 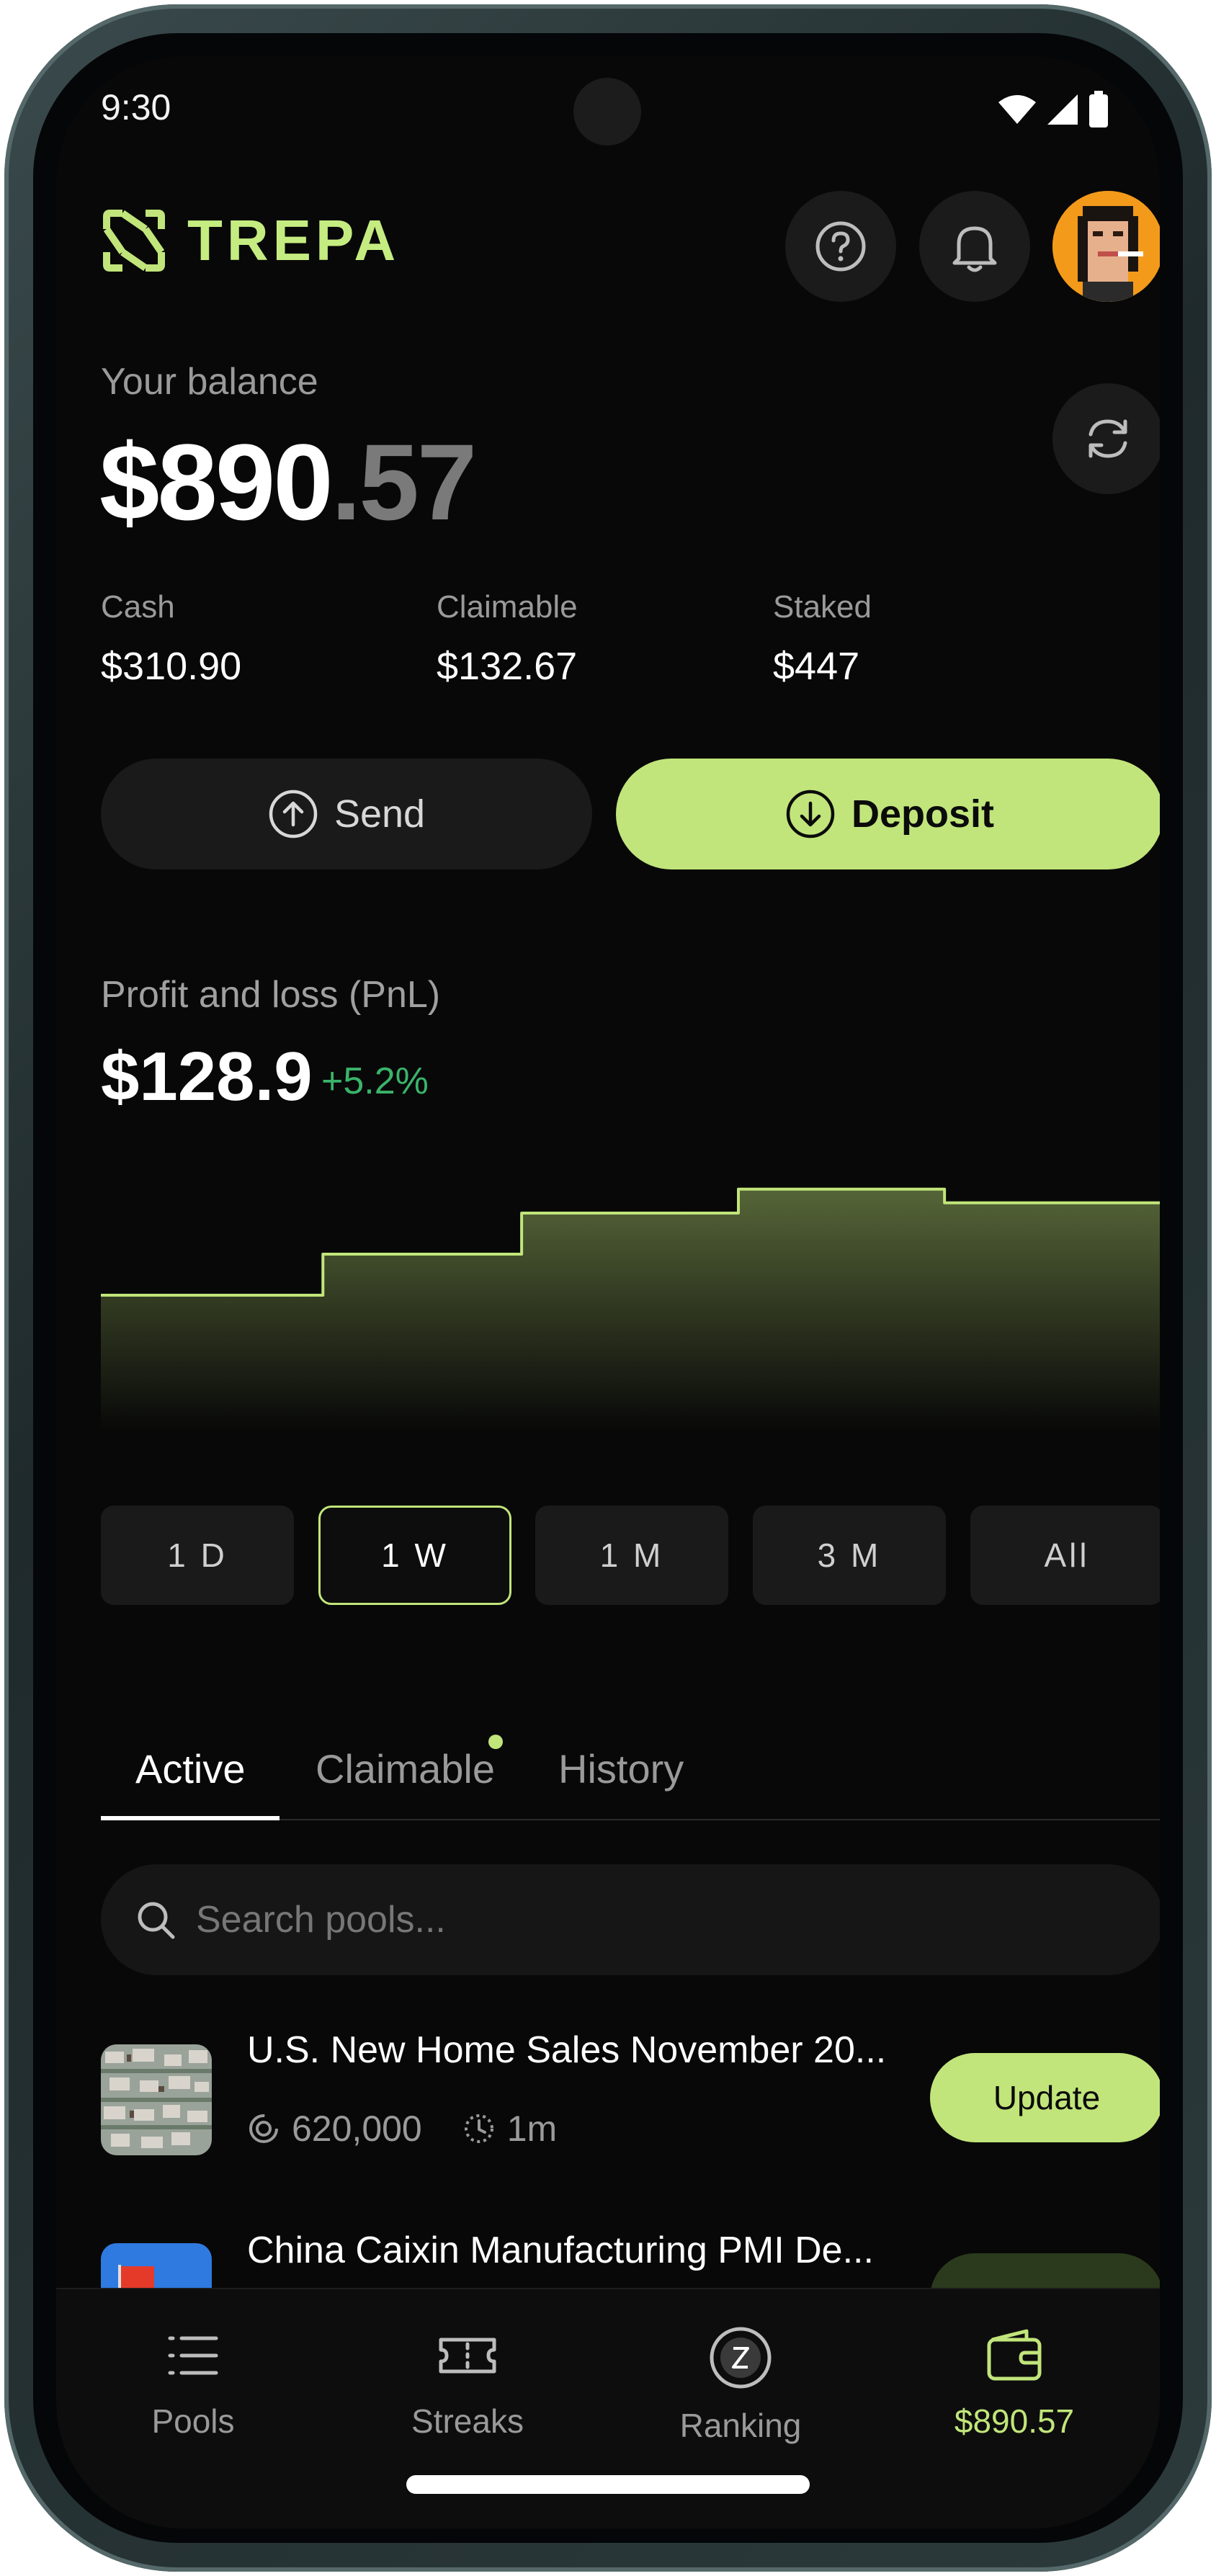 What do you see at coordinates (293, 814) in the screenshot?
I see `arrow-up-circle-icon` at bounding box center [293, 814].